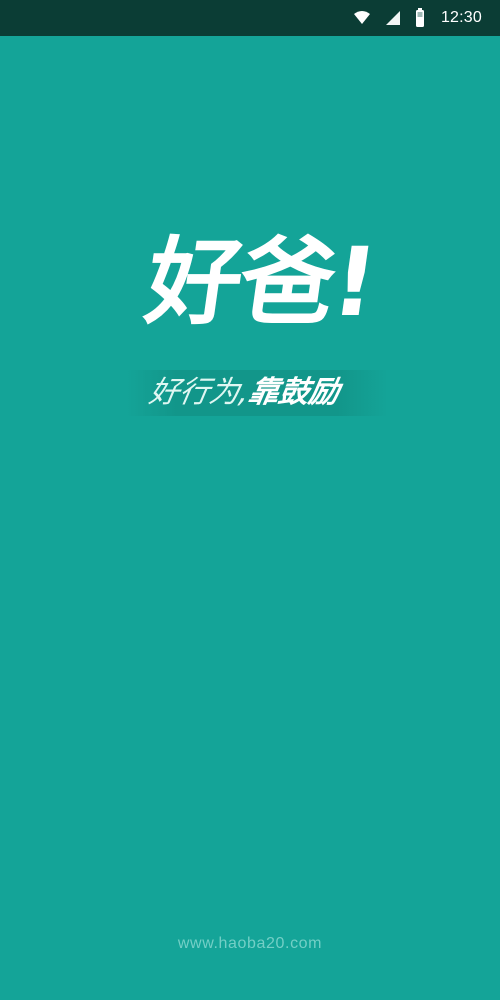 The width and height of the screenshot is (500, 1000). Describe the element at coordinates (199, 392) in the screenshot. I see `slogan-part-1: 好行为,` at that location.